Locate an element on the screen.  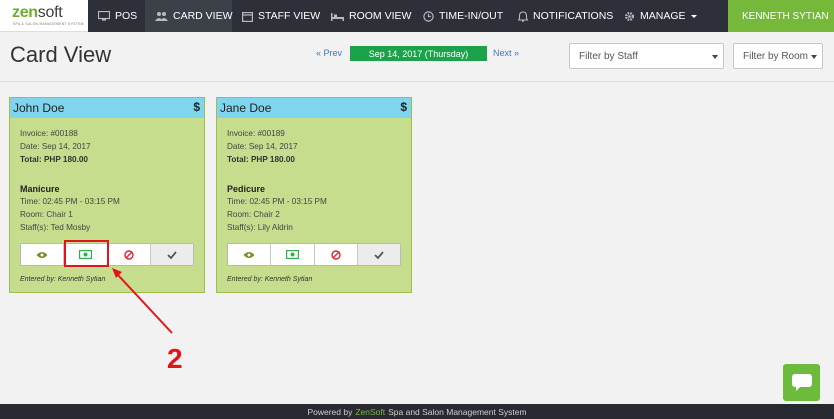
annotation-arrow is located at coordinates (142, 301).